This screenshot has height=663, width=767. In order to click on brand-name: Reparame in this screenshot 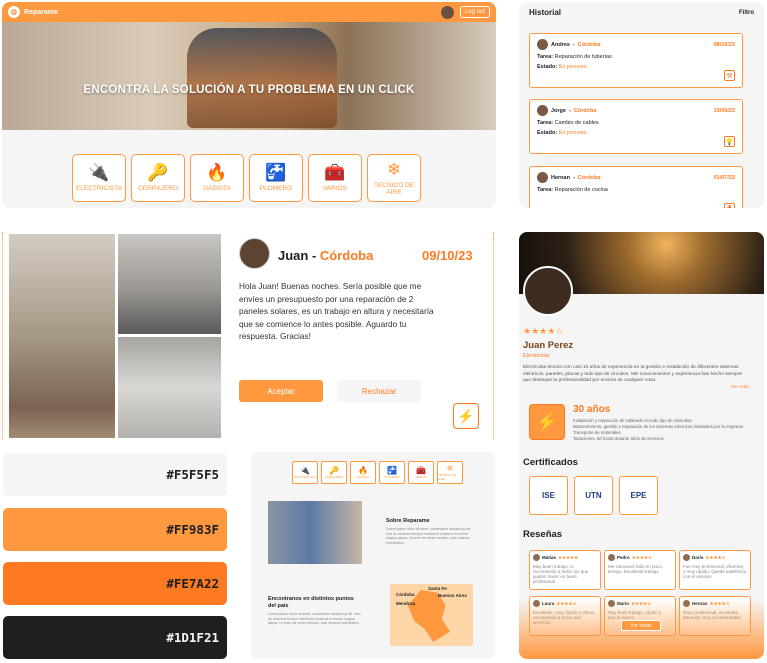, I will do `click(41, 12)`.